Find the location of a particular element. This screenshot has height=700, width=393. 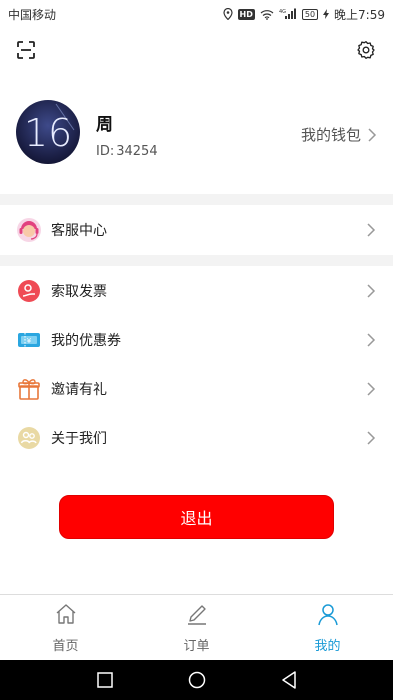

back-triangle-icon is located at coordinates (288, 680).